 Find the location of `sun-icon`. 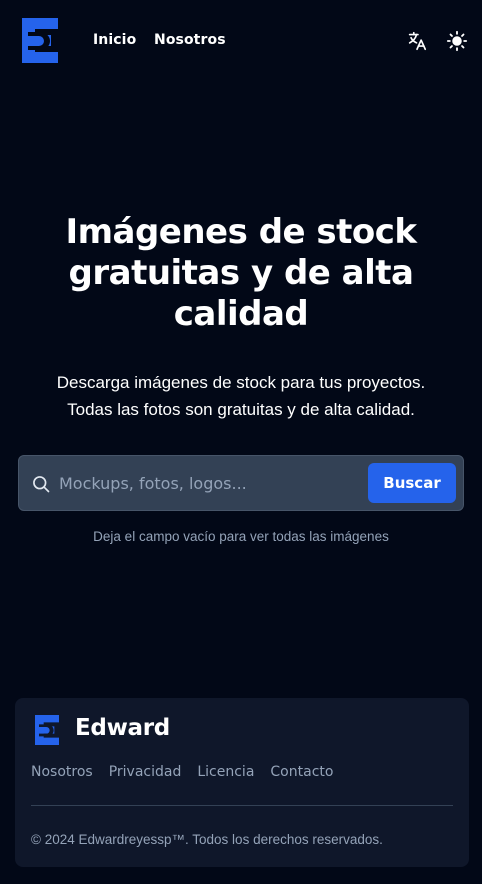

sun-icon is located at coordinates (457, 41).